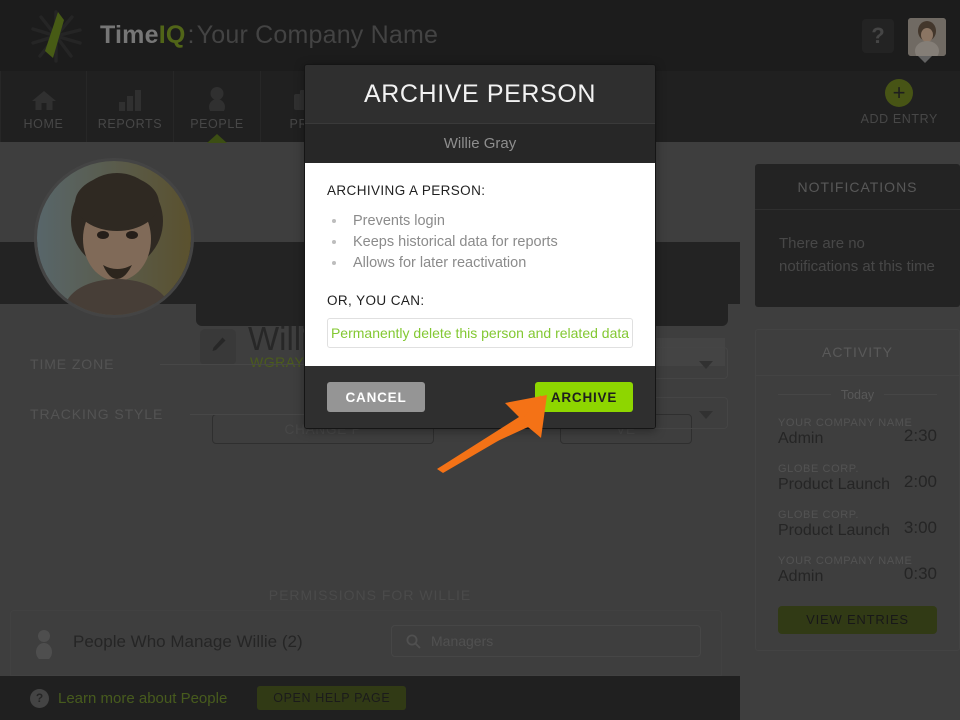 The width and height of the screenshot is (960, 720). I want to click on list-item: Prevents login, so click(490, 221).